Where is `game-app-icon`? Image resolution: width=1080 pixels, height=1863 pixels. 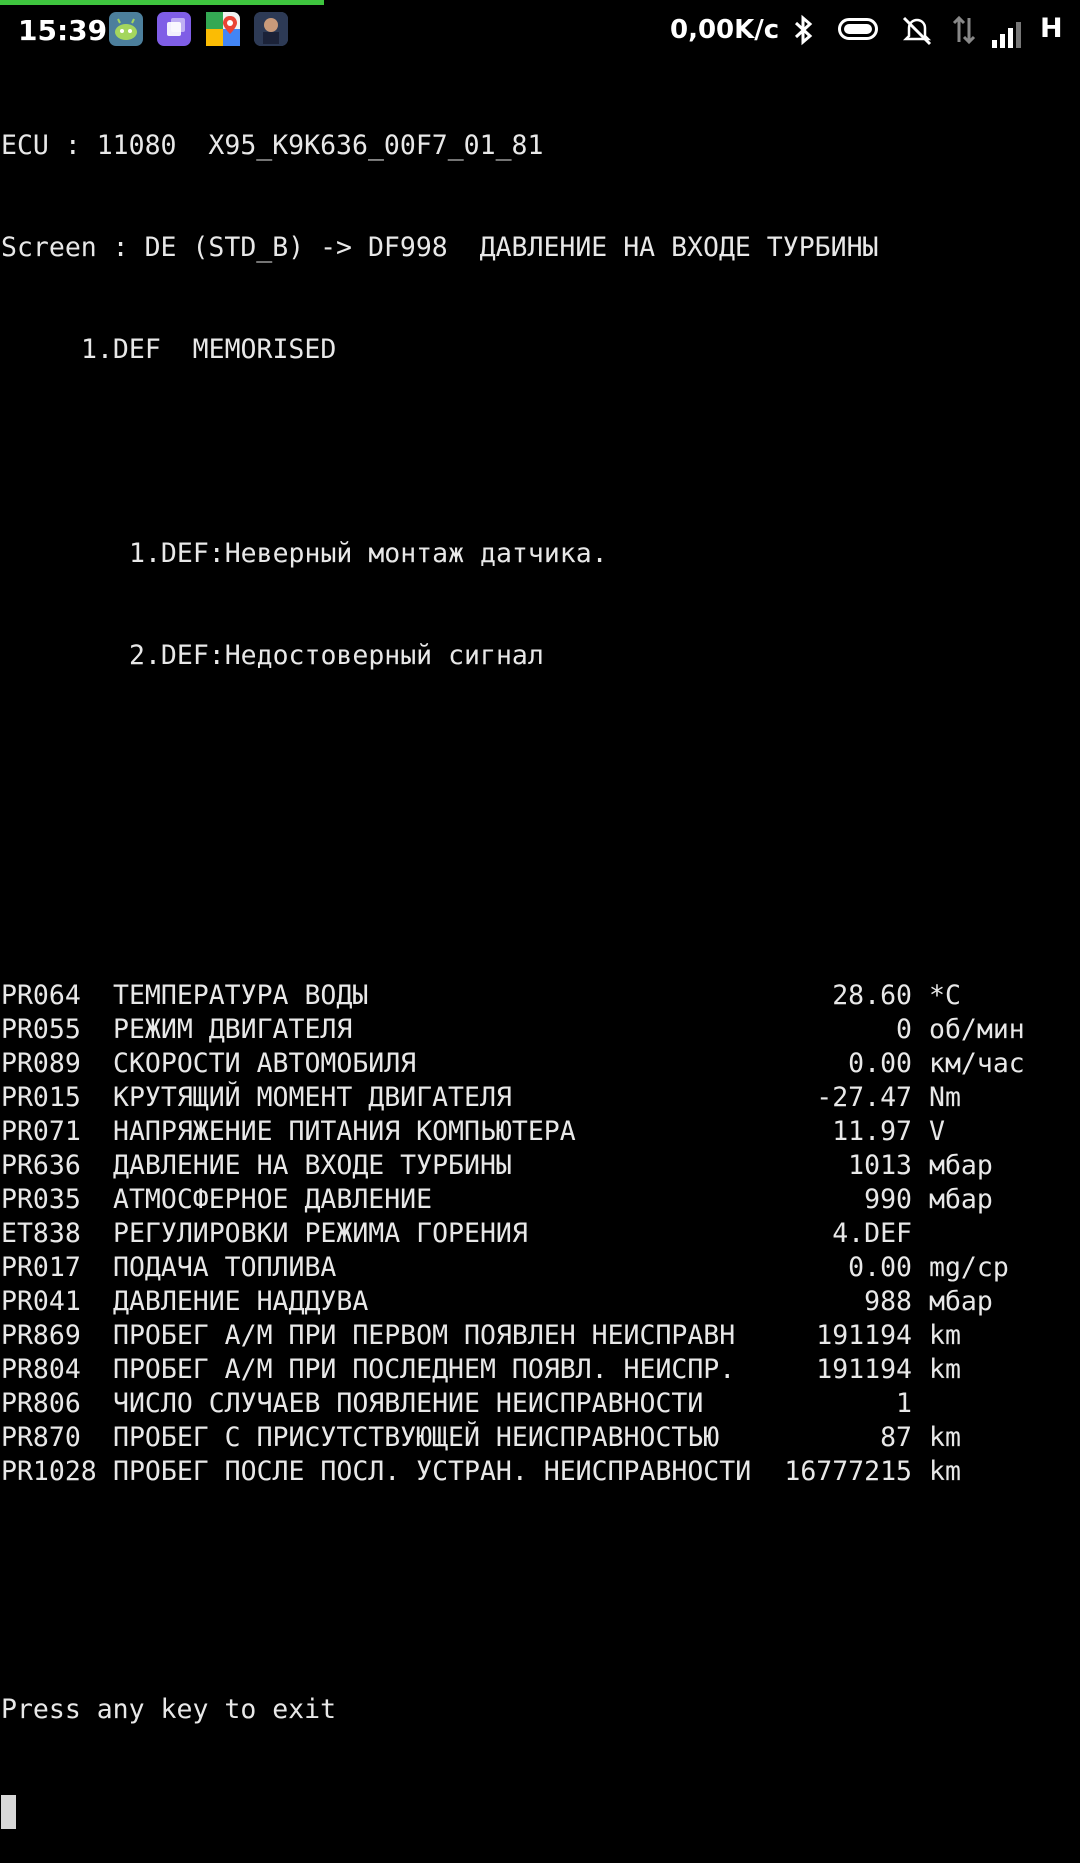 game-app-icon is located at coordinates (271, 29).